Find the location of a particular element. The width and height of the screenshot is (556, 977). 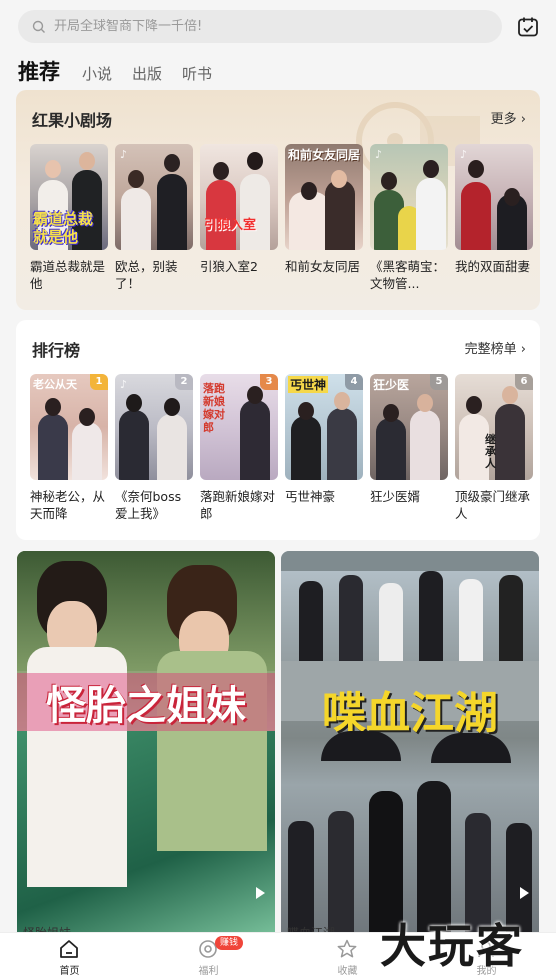

search-bar is located at coordinates (260, 26).